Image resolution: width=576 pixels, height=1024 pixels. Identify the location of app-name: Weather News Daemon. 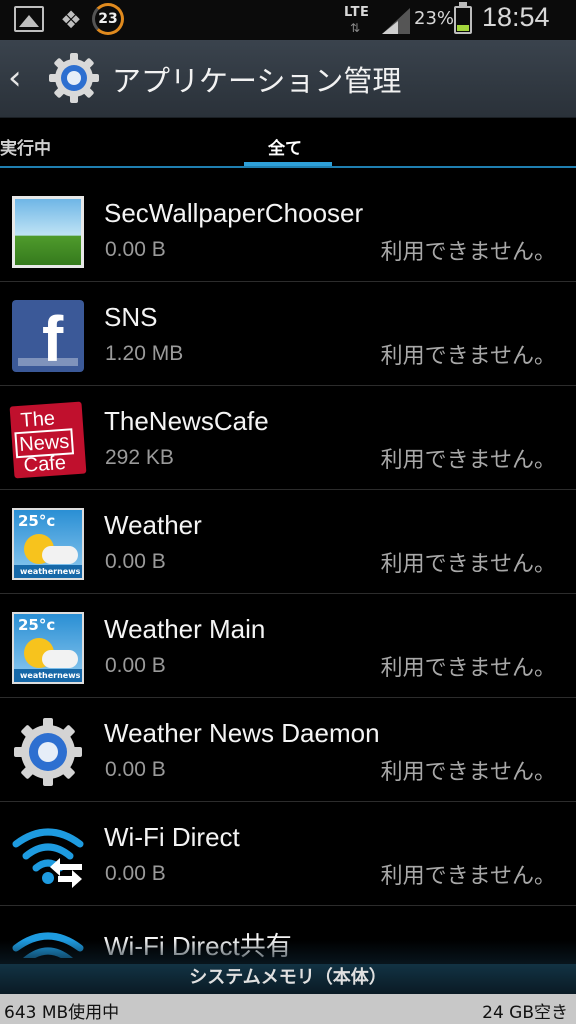
(242, 733).